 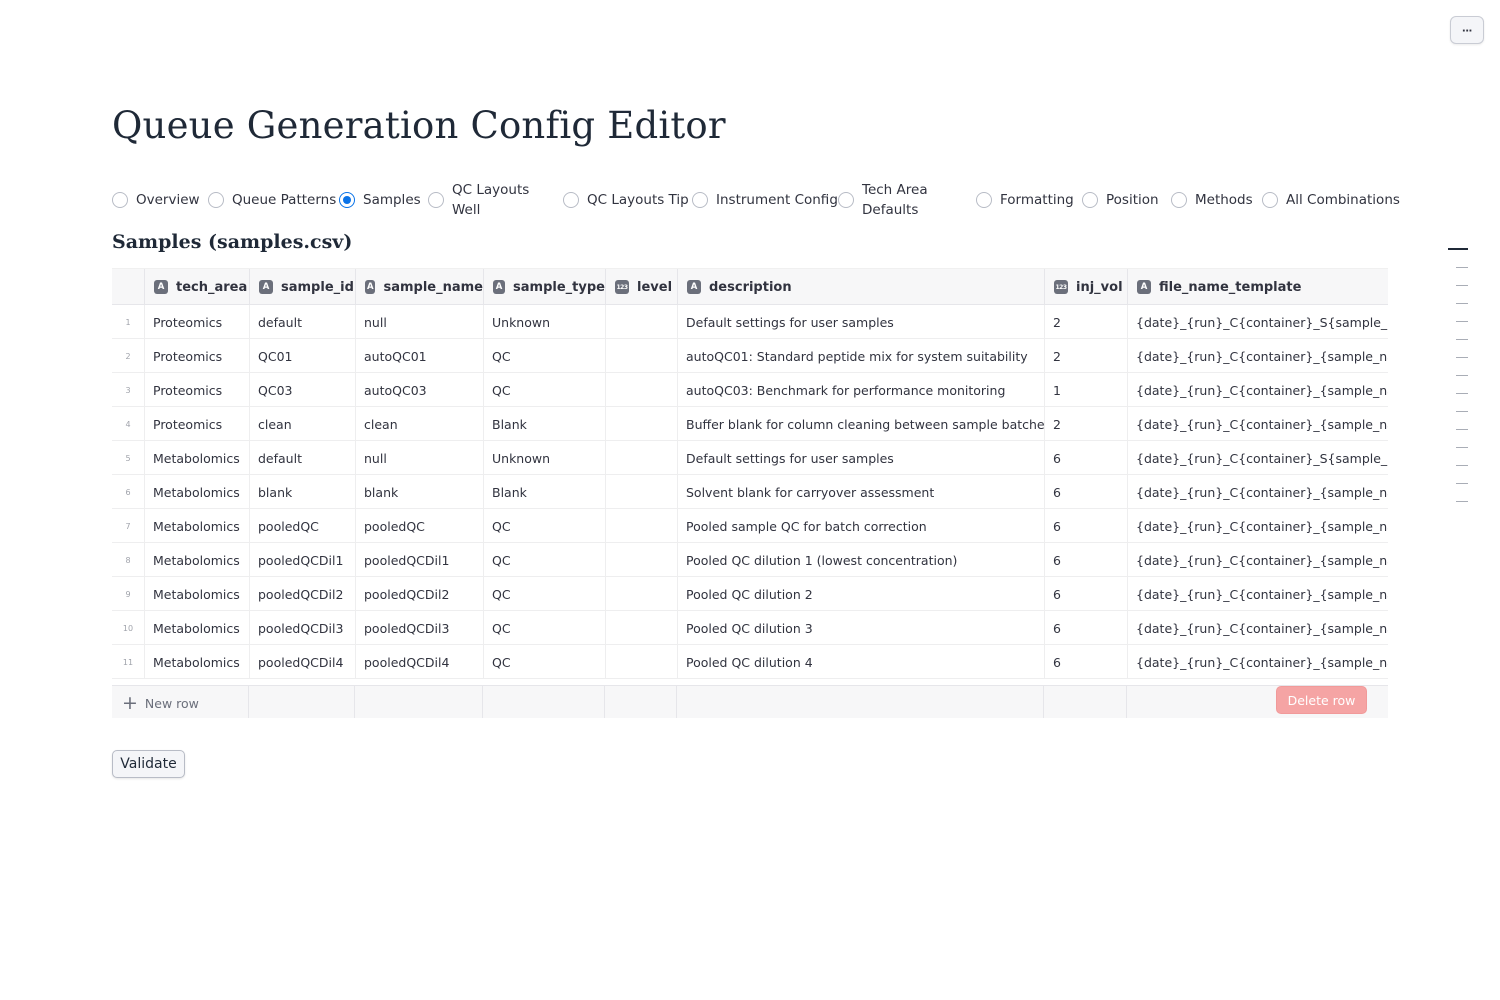 What do you see at coordinates (1458, 383) in the screenshot?
I see `section-scroll-nav` at bounding box center [1458, 383].